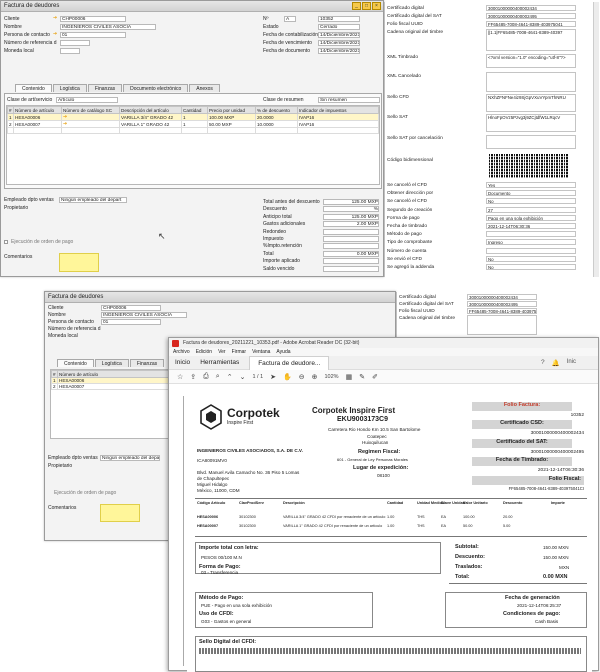 The width and height of the screenshot is (600, 672). What do you see at coordinates (150, 124) in the screenshot?
I see `item-description: VARILLA 1" GRADO 42` at bounding box center [150, 124].